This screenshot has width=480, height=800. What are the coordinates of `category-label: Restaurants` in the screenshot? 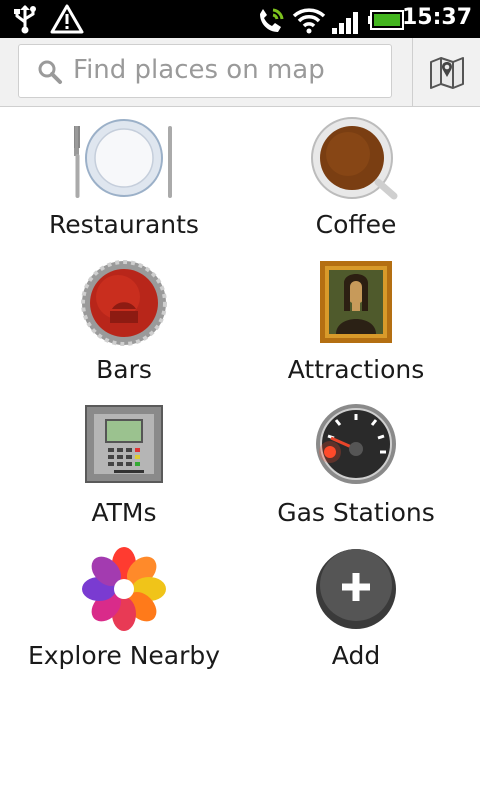 It's located at (124, 224).